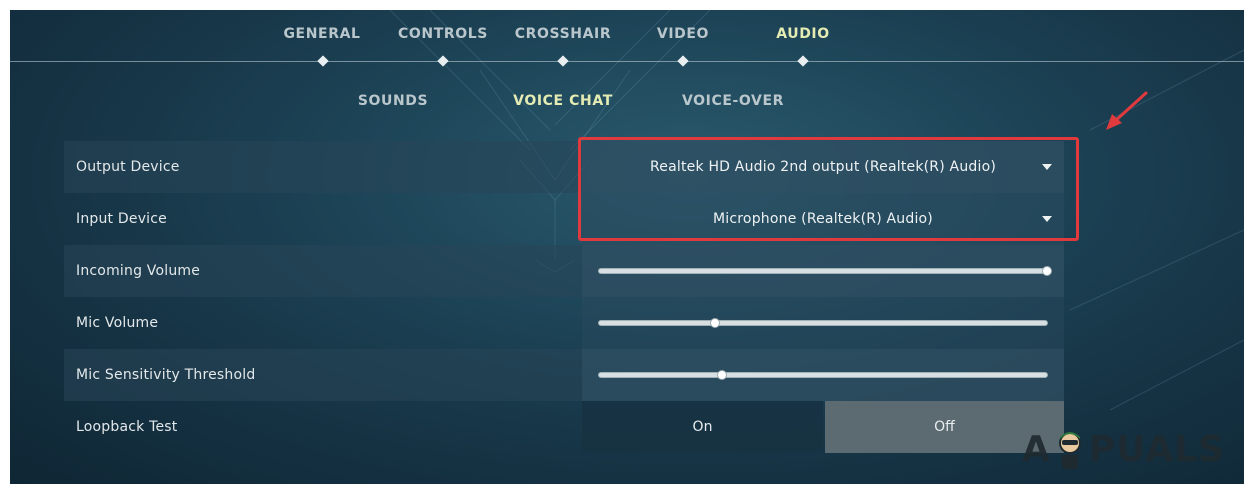 This screenshot has height=494, width=1254. I want to click on mic-sensitivity-slider, so click(823, 375).